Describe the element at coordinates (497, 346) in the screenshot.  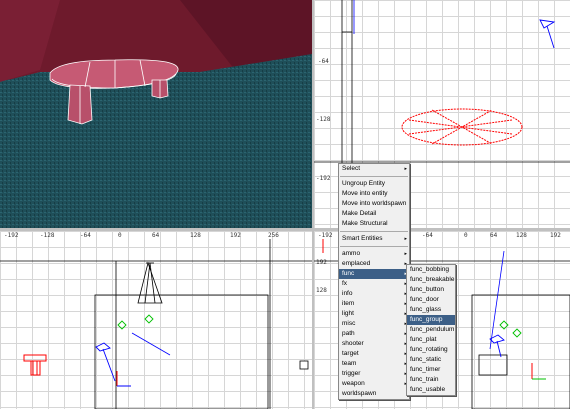
I see `camera-side` at that location.